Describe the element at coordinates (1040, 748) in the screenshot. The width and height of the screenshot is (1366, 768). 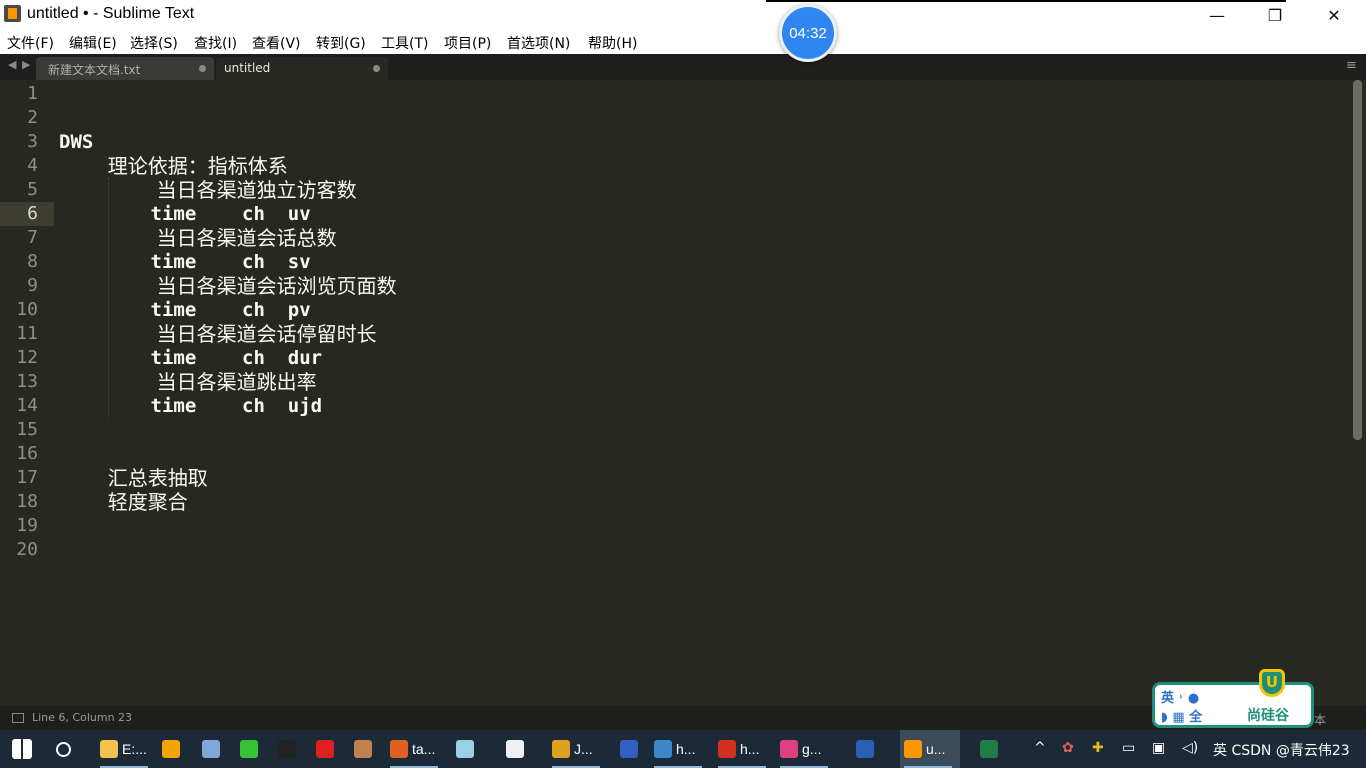
I see `tray-up-arrow-icon: ^` at that location.